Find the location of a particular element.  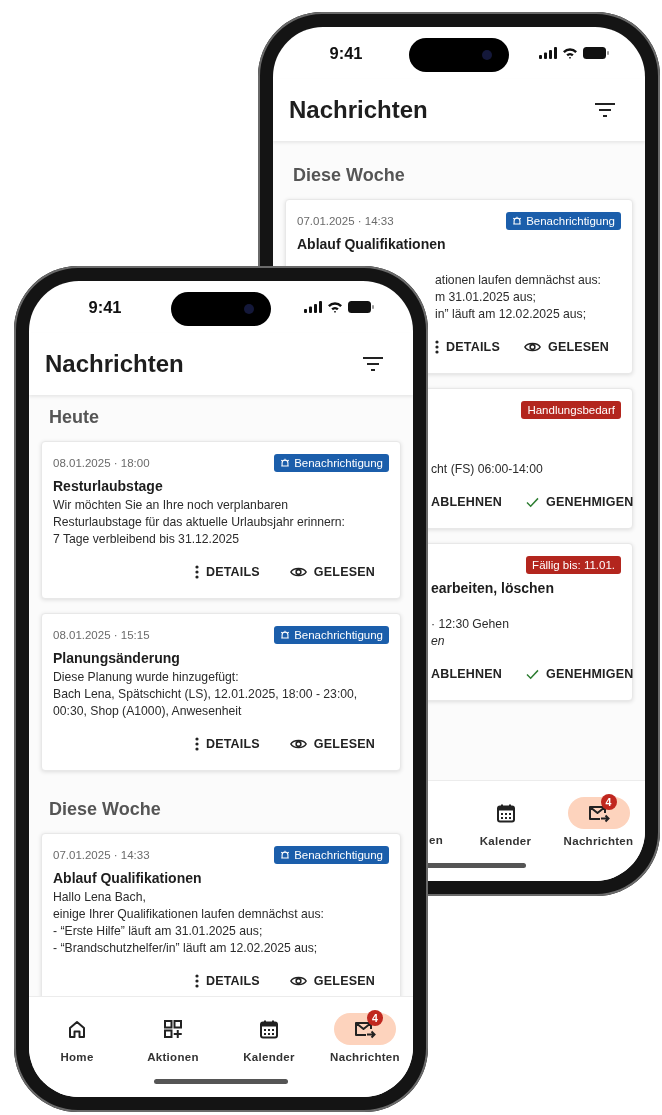

message-title: earbeiten, löschen is located at coordinates (493, 588).